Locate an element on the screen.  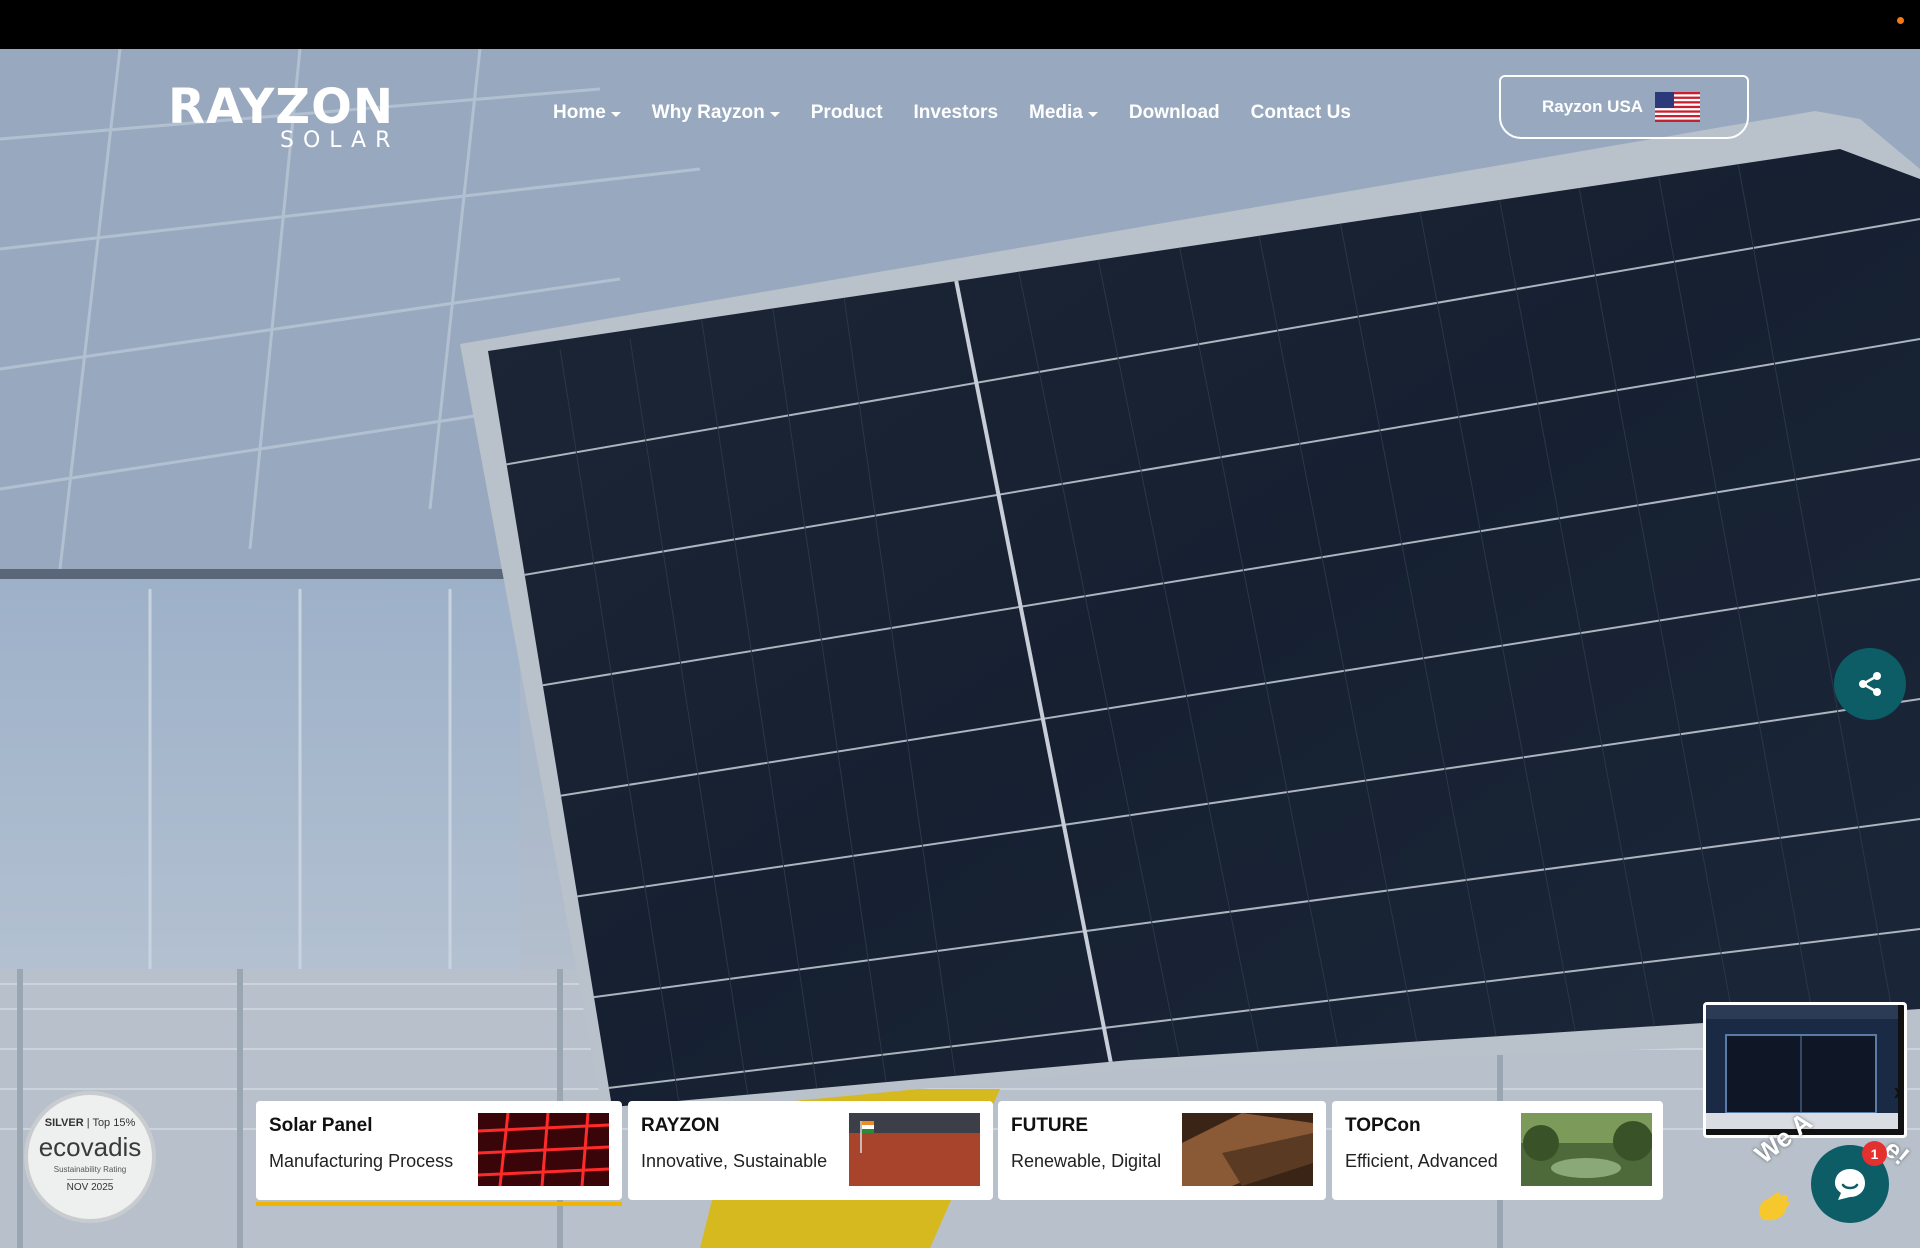
chat-bubble-icon is located at coordinates (1850, 1184).